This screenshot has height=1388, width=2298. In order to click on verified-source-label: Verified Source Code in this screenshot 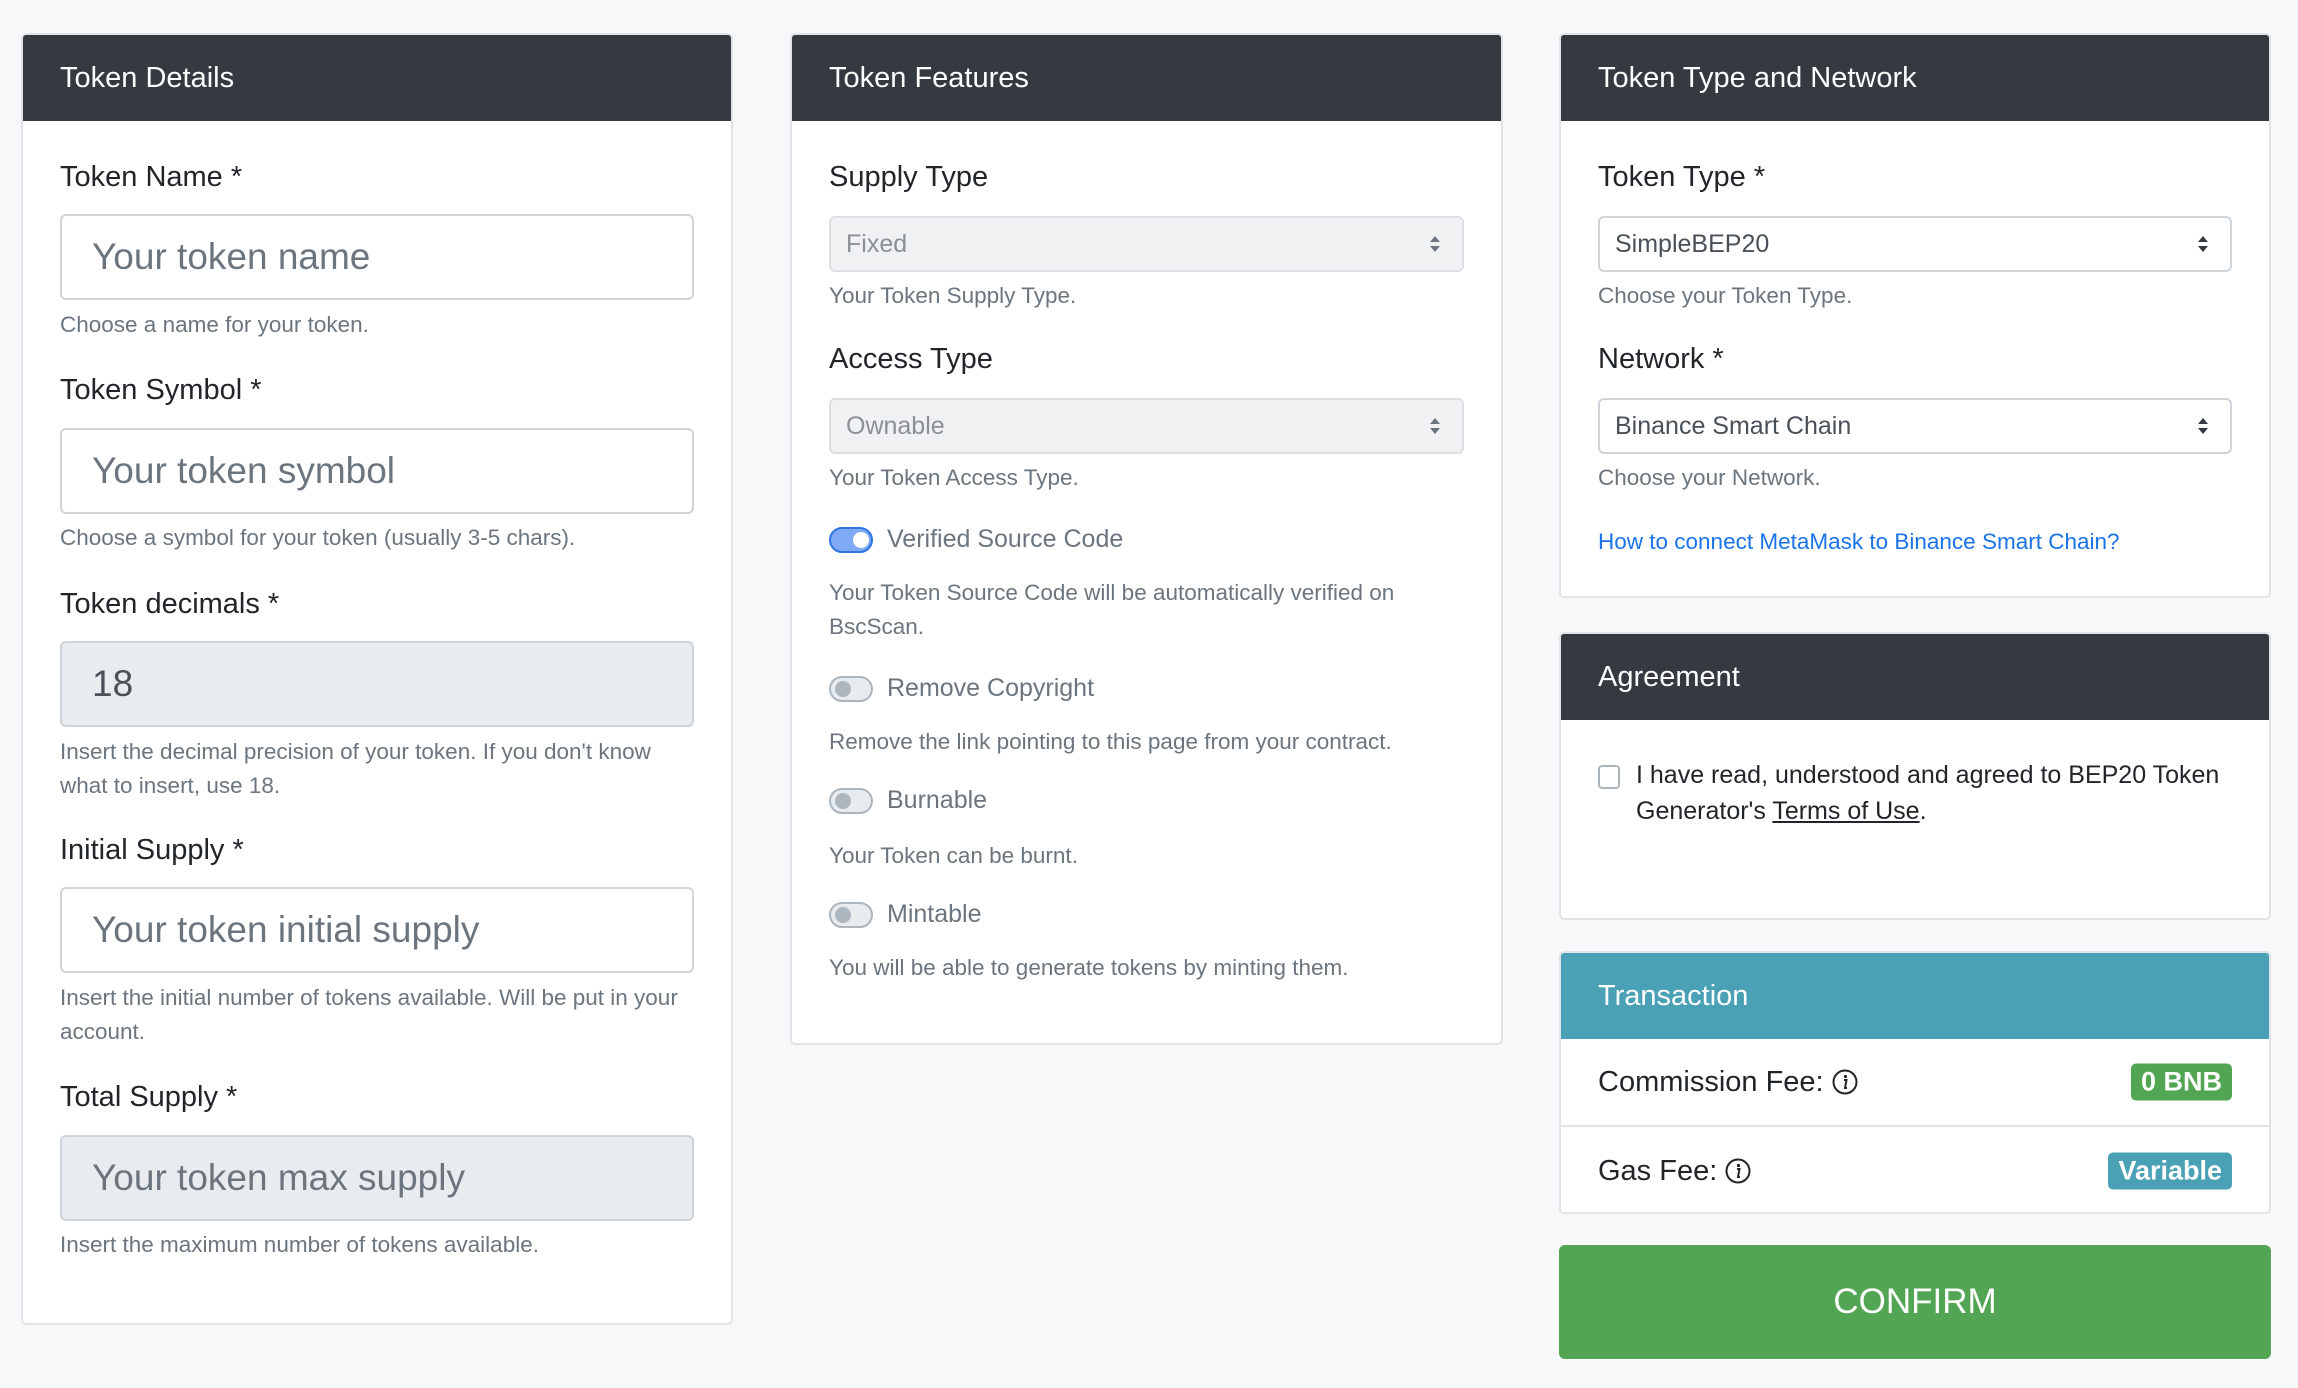, I will do `click(1005, 539)`.